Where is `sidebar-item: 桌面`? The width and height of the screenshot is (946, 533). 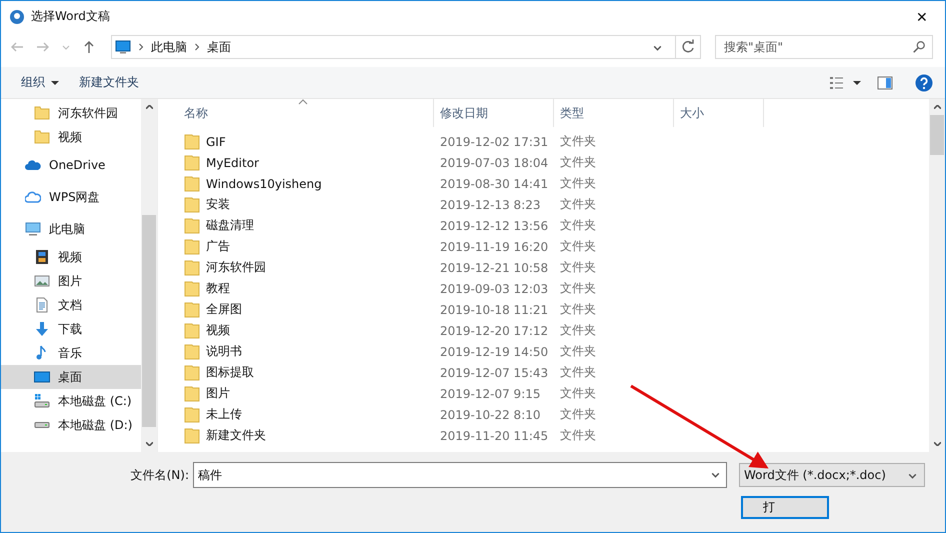 sidebar-item: 桌面 is located at coordinates (71, 377).